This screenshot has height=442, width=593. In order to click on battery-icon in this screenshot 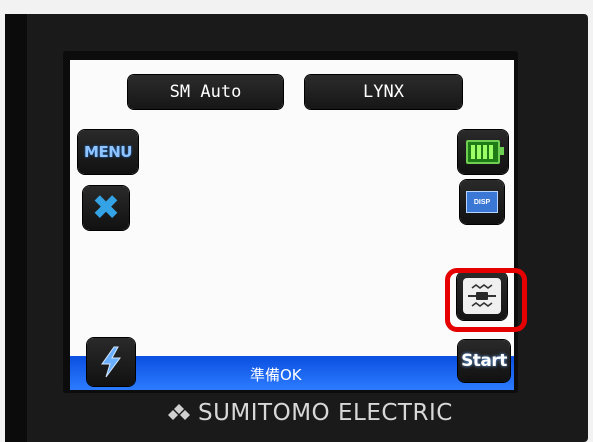, I will do `click(485, 152)`.